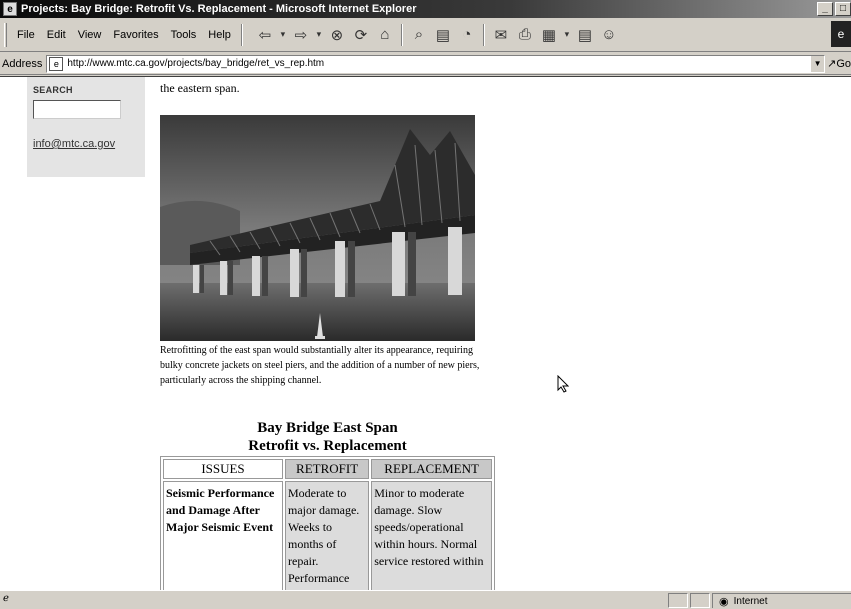 The height and width of the screenshot is (609, 851). Describe the element at coordinates (86, 144) in the screenshot. I see `email-link: info@mtc.ca.gov` at that location.